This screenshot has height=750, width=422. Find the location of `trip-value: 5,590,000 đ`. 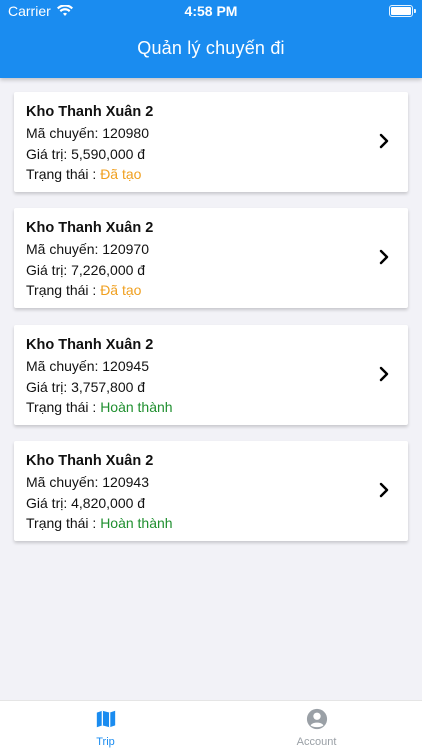

trip-value: 5,590,000 đ is located at coordinates (108, 154).